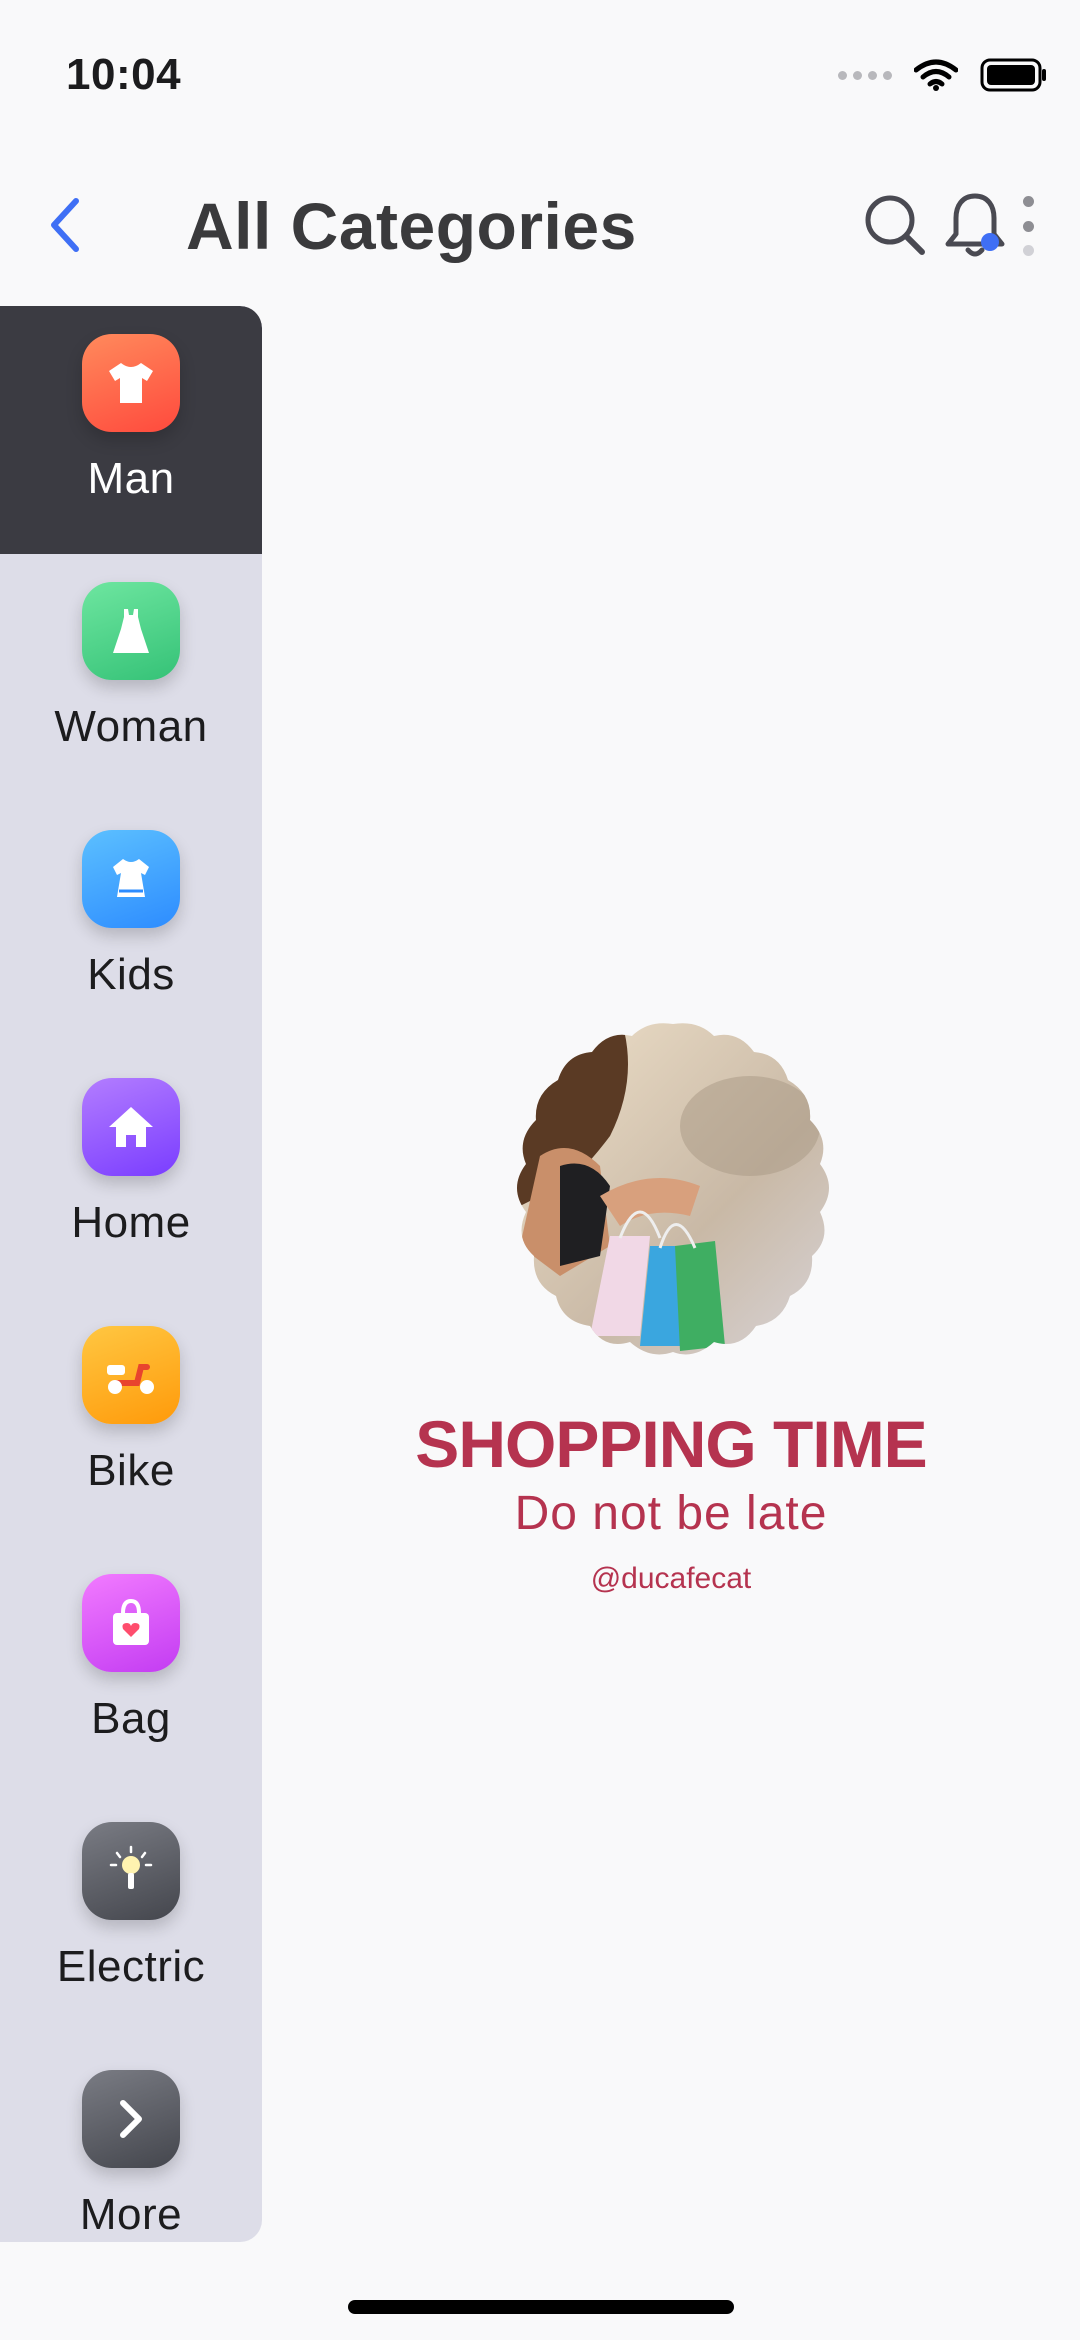  I want to click on more-options-button, so click(1028, 226).